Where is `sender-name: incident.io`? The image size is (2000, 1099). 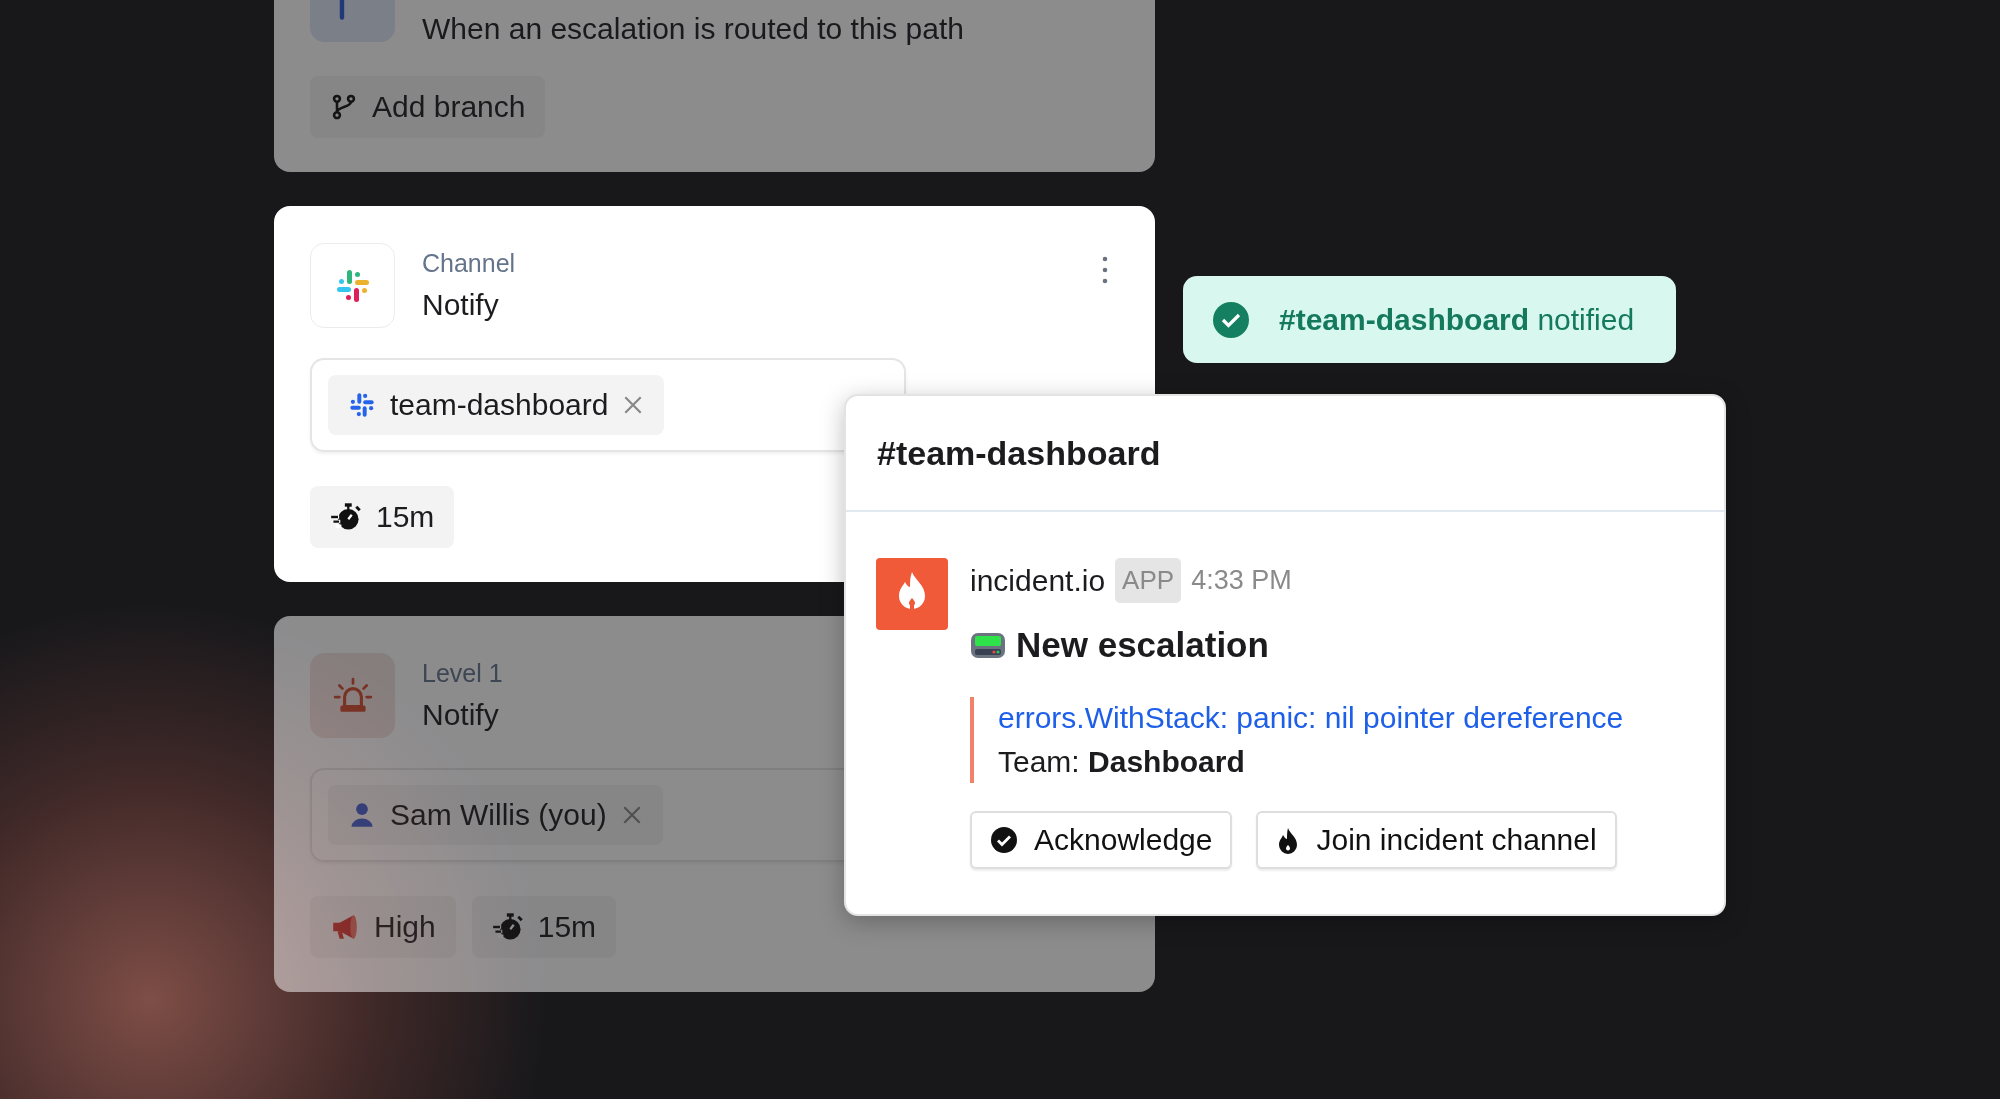 sender-name: incident.io is located at coordinates (1038, 580).